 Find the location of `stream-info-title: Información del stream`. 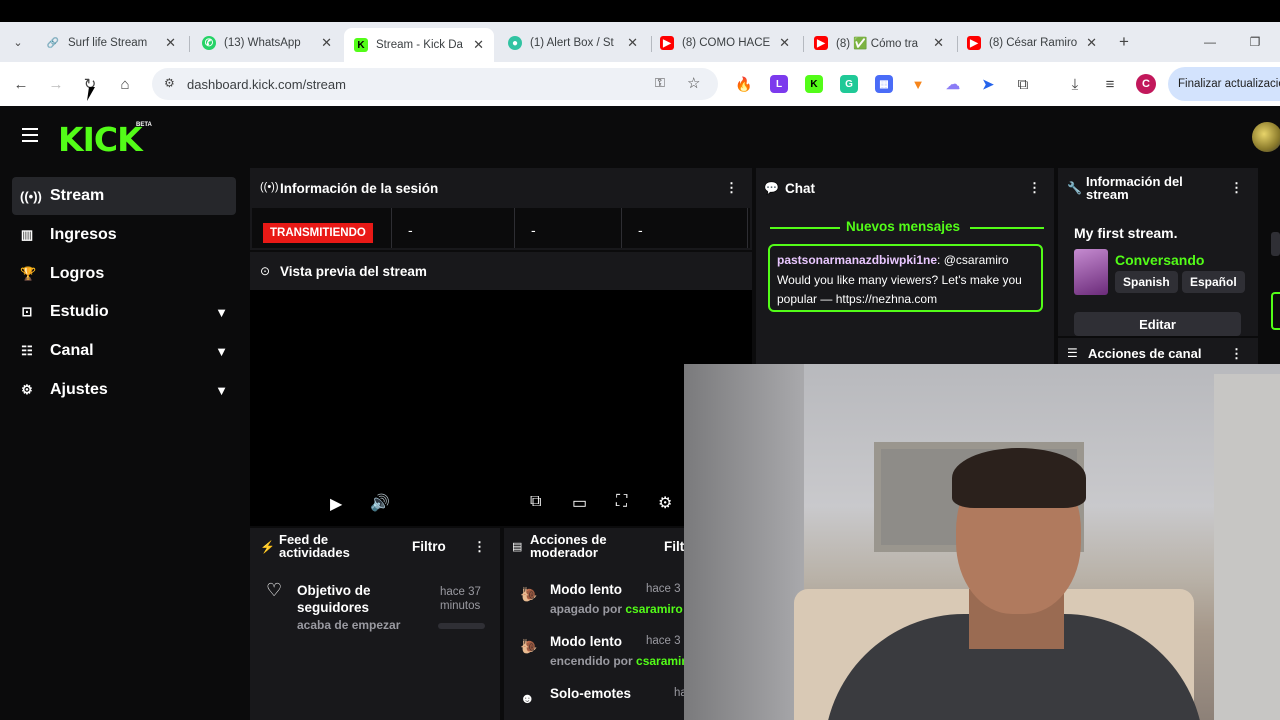

stream-info-title: Información del stream is located at coordinates (1134, 188).